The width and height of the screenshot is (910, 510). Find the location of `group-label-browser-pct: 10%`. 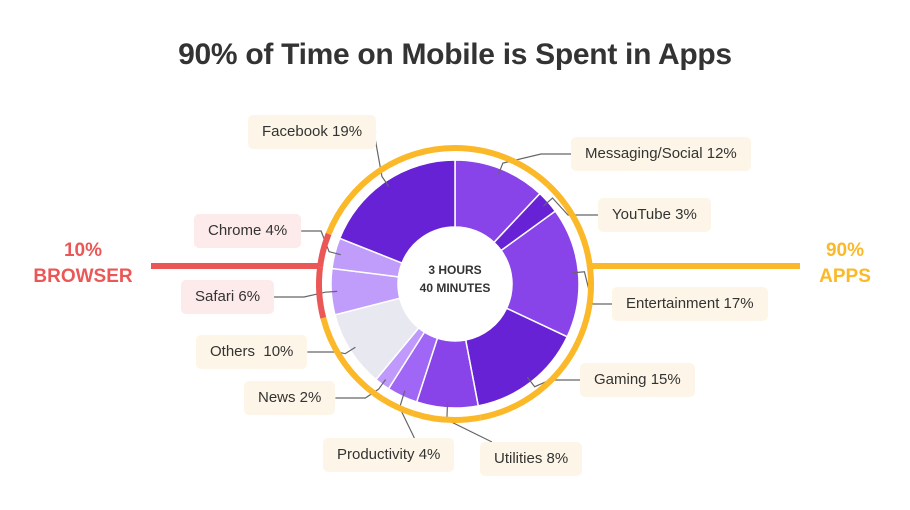

group-label-browser-pct: 10% is located at coordinates (83, 250).